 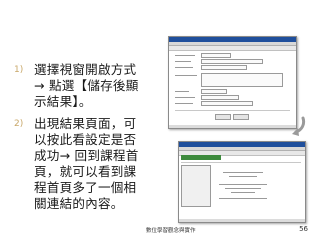 What do you see at coordinates (201, 157) in the screenshot?
I see `course-header-banner` at bounding box center [201, 157].